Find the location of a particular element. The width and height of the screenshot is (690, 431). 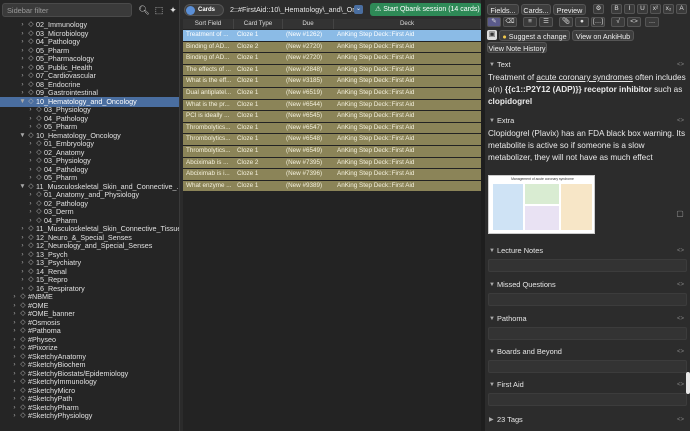

sidebar-tree-item: › ◇ #SketchyPhysiology is located at coordinates (89, 416).